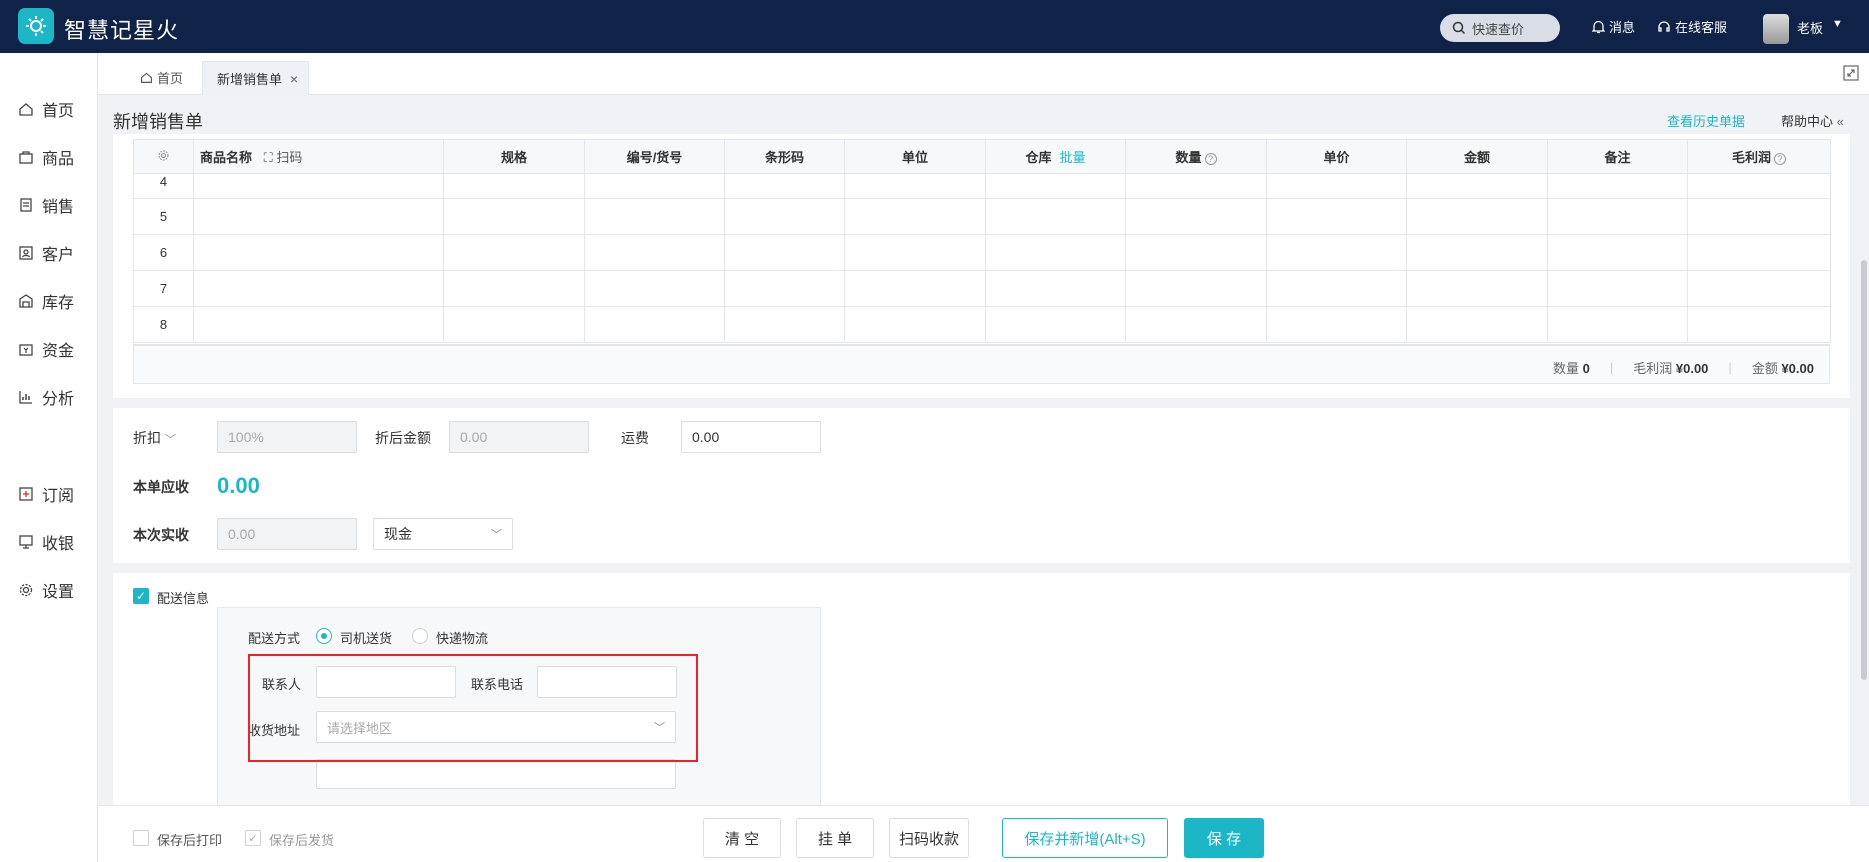 The height and width of the screenshot is (862, 1869). Describe the element at coordinates (189, 839) in the screenshot. I see `print-after-save-label: 保存后打印` at that location.